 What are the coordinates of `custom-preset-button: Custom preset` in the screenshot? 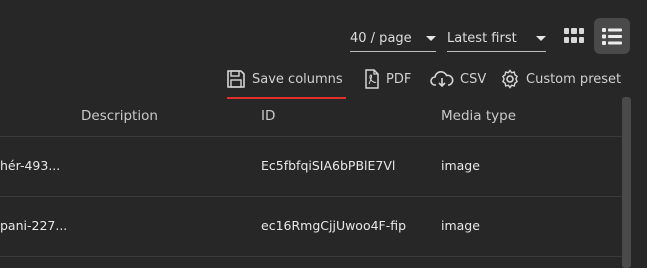 It's located at (560, 79).